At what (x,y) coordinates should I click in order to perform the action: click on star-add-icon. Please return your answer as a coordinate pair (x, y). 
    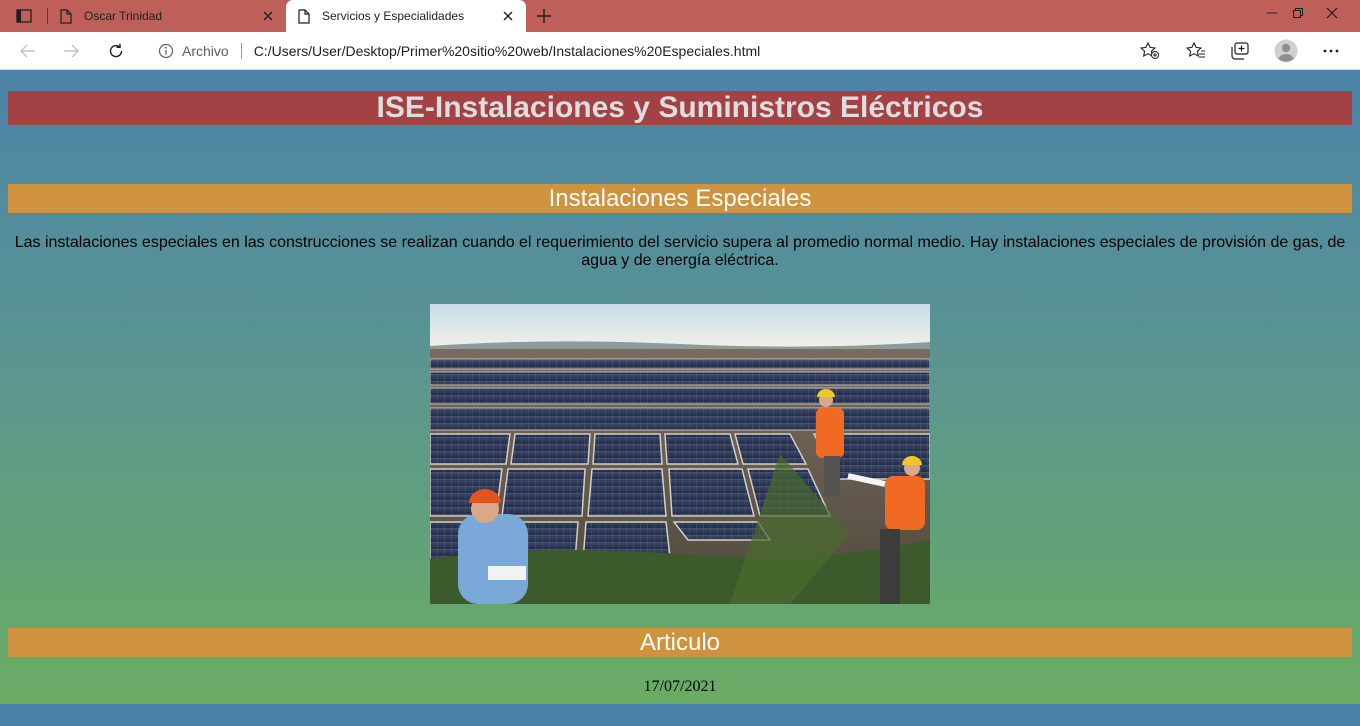
    Looking at the image, I should click on (1150, 51).